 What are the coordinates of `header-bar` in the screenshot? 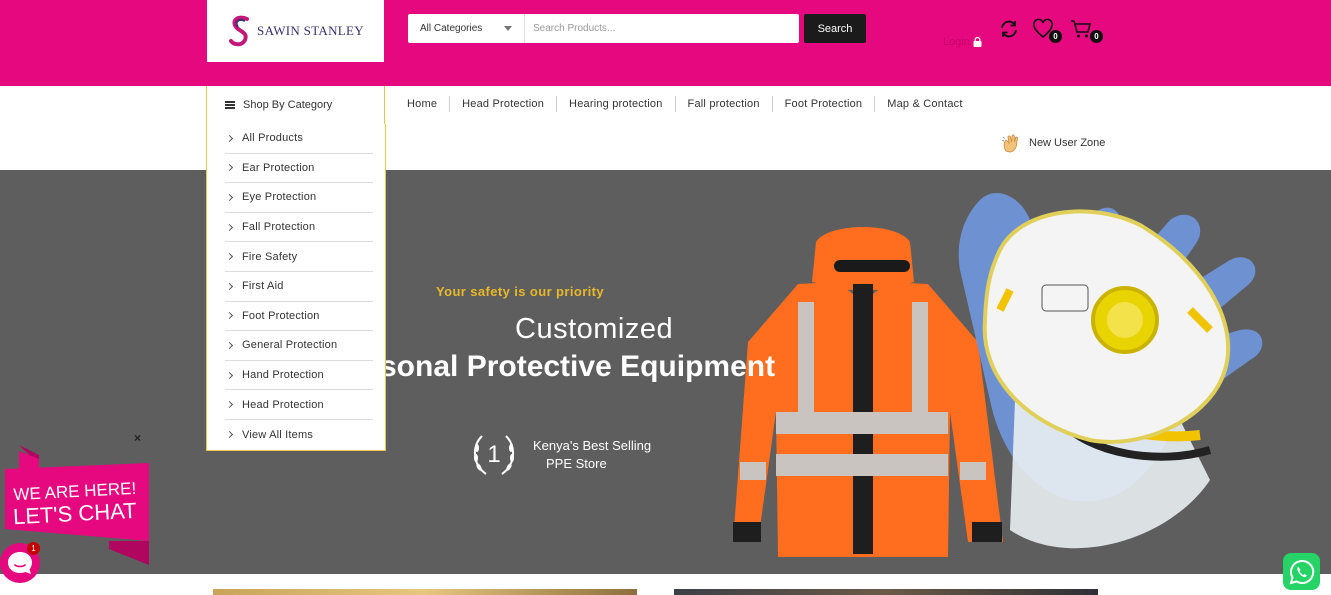 It's located at (665, 43).